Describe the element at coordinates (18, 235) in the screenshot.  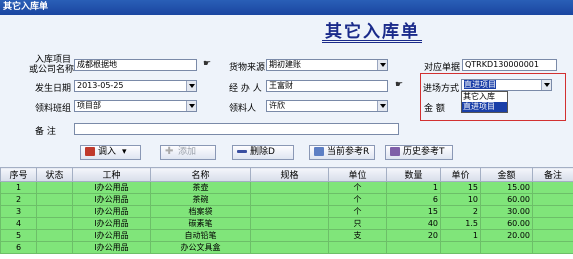
I see `table-cell: 5` at that location.